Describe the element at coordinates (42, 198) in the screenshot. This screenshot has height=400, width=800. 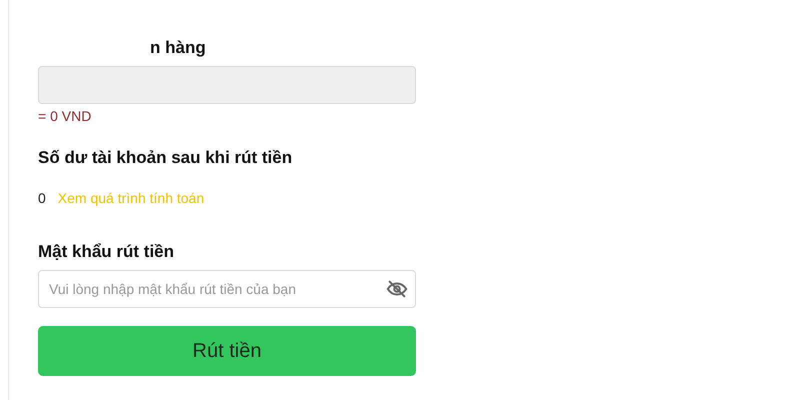
I see `balance-value: 0` at that location.